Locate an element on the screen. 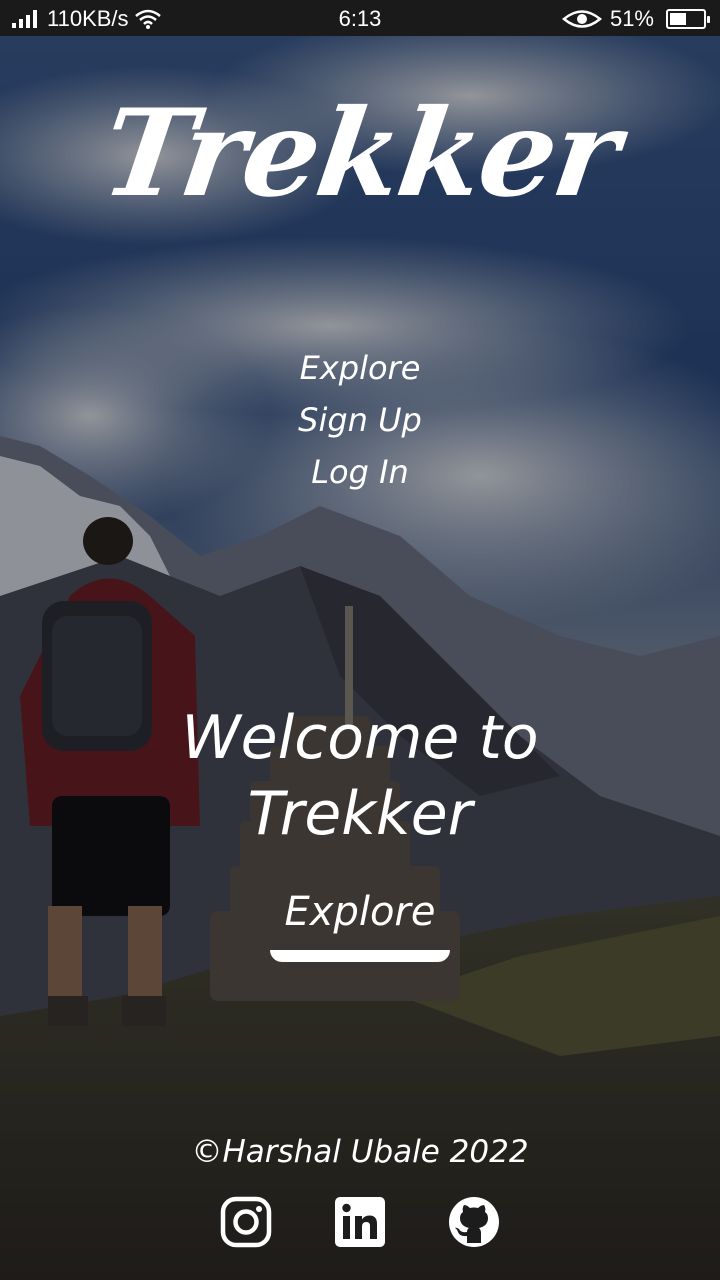 This screenshot has width=720, height=1280. instagram-link is located at coordinates (246, 1222).